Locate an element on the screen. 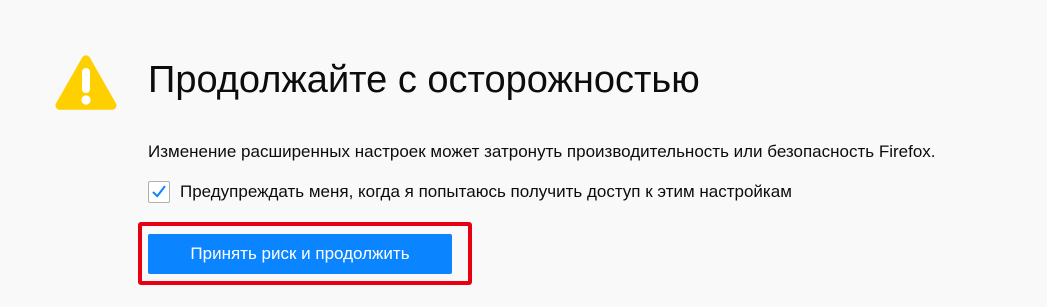 The image size is (1047, 307). accept-risk-button: Принять риск и продолжить is located at coordinates (300, 254).